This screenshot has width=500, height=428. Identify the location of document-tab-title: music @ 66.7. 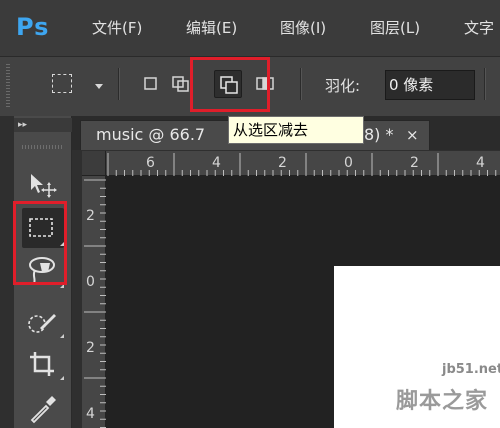
(151, 134).